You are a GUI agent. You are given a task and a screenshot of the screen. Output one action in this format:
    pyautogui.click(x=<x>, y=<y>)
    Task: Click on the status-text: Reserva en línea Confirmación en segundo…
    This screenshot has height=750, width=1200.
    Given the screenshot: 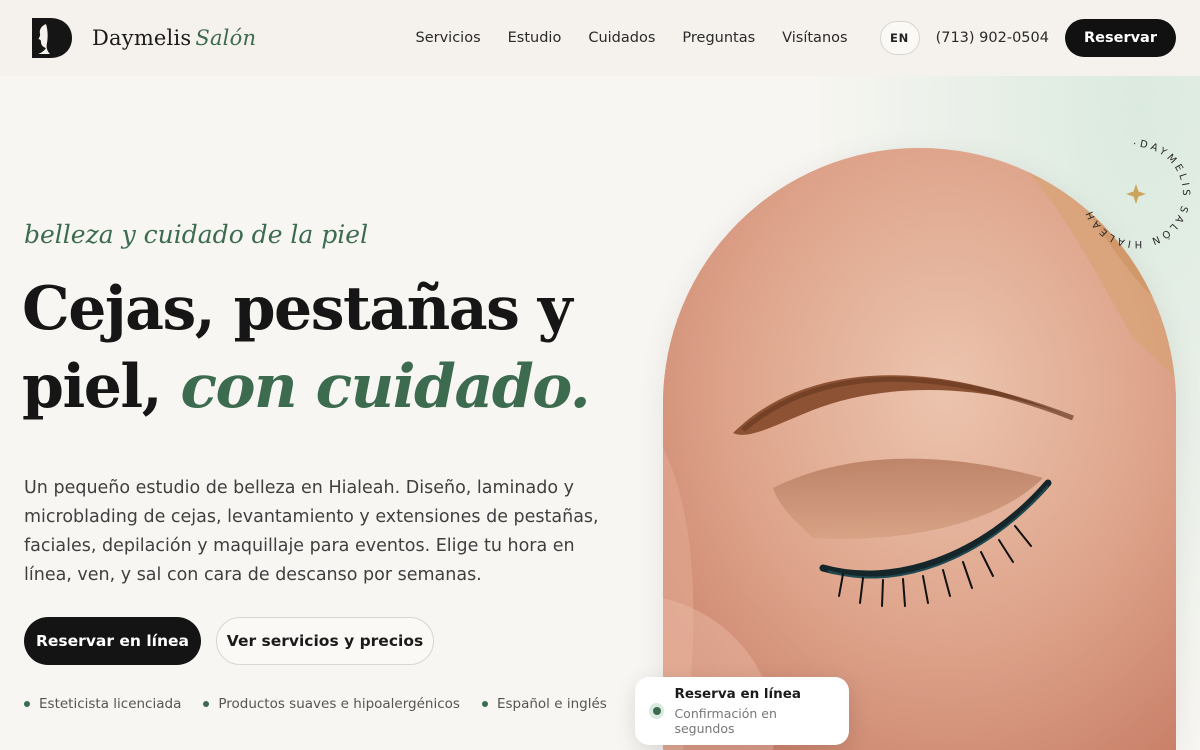 What is the action you would take?
    pyautogui.click(x=754, y=711)
    